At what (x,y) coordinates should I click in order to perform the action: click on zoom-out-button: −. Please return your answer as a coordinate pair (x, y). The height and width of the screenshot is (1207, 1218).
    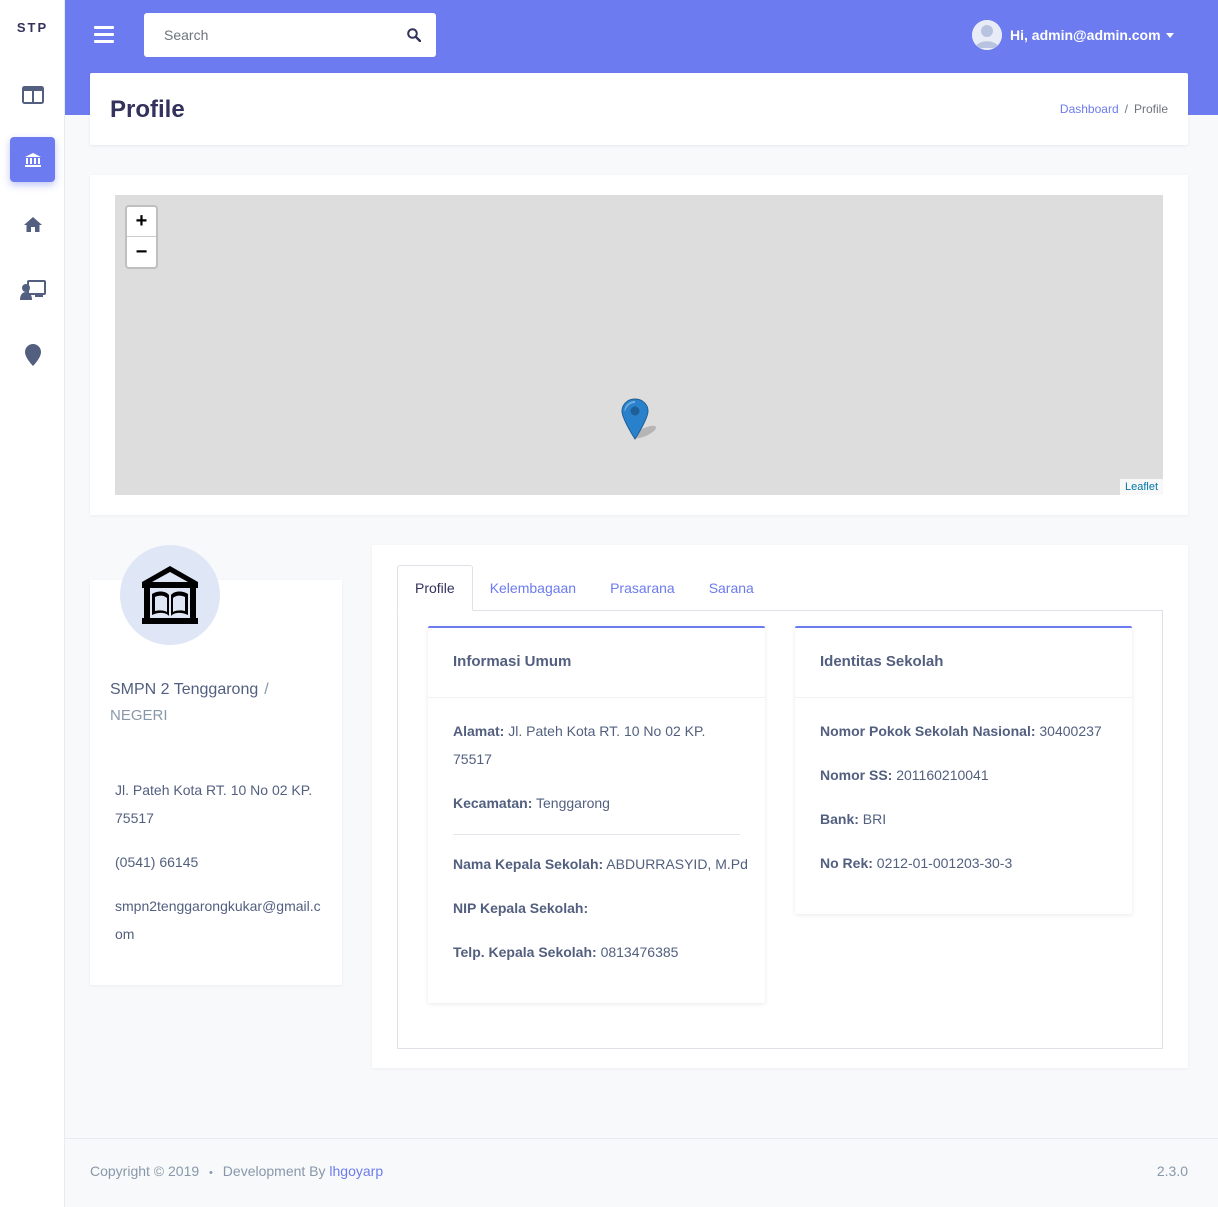
    Looking at the image, I should click on (141, 252).